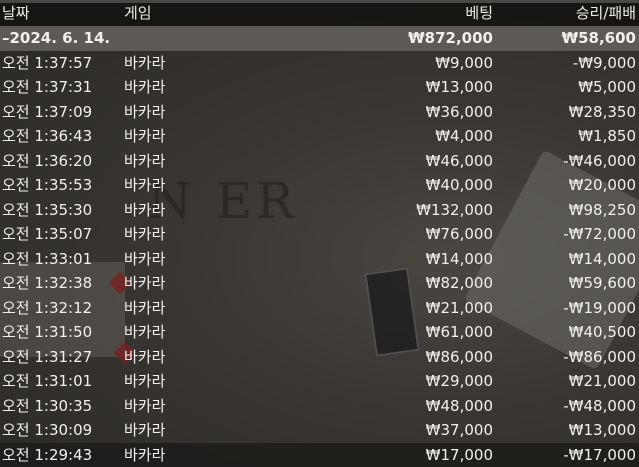 This screenshot has width=639, height=467. Describe the element at coordinates (459, 87) in the screenshot. I see `row-bet: ₩13,000` at that location.